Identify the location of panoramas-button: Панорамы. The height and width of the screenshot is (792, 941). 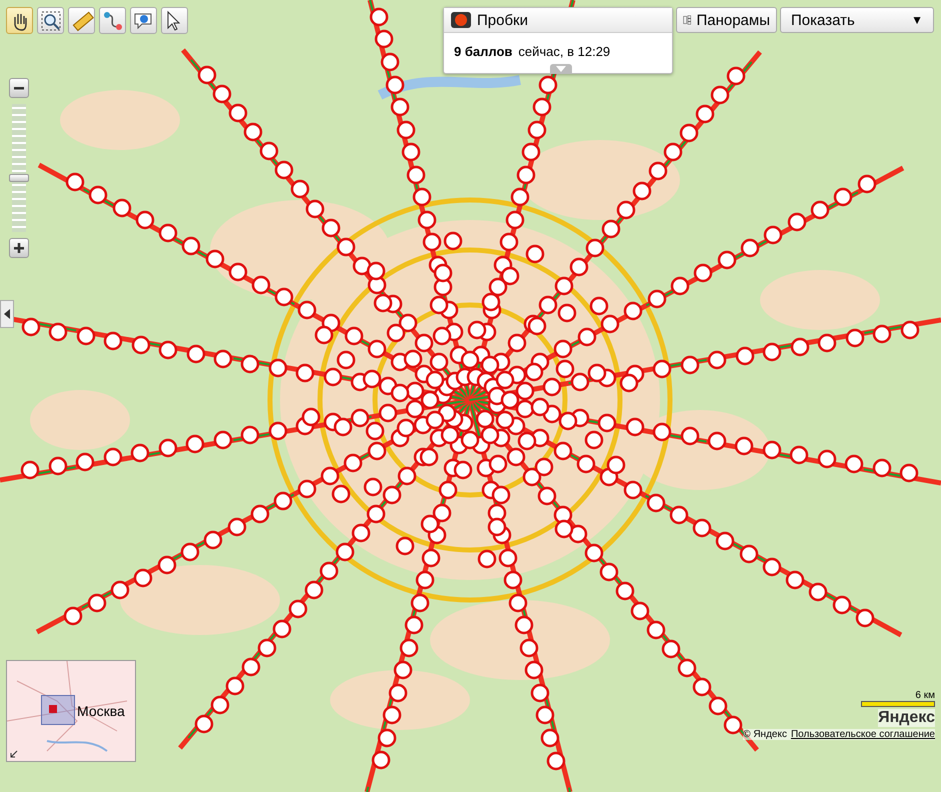
(726, 20).